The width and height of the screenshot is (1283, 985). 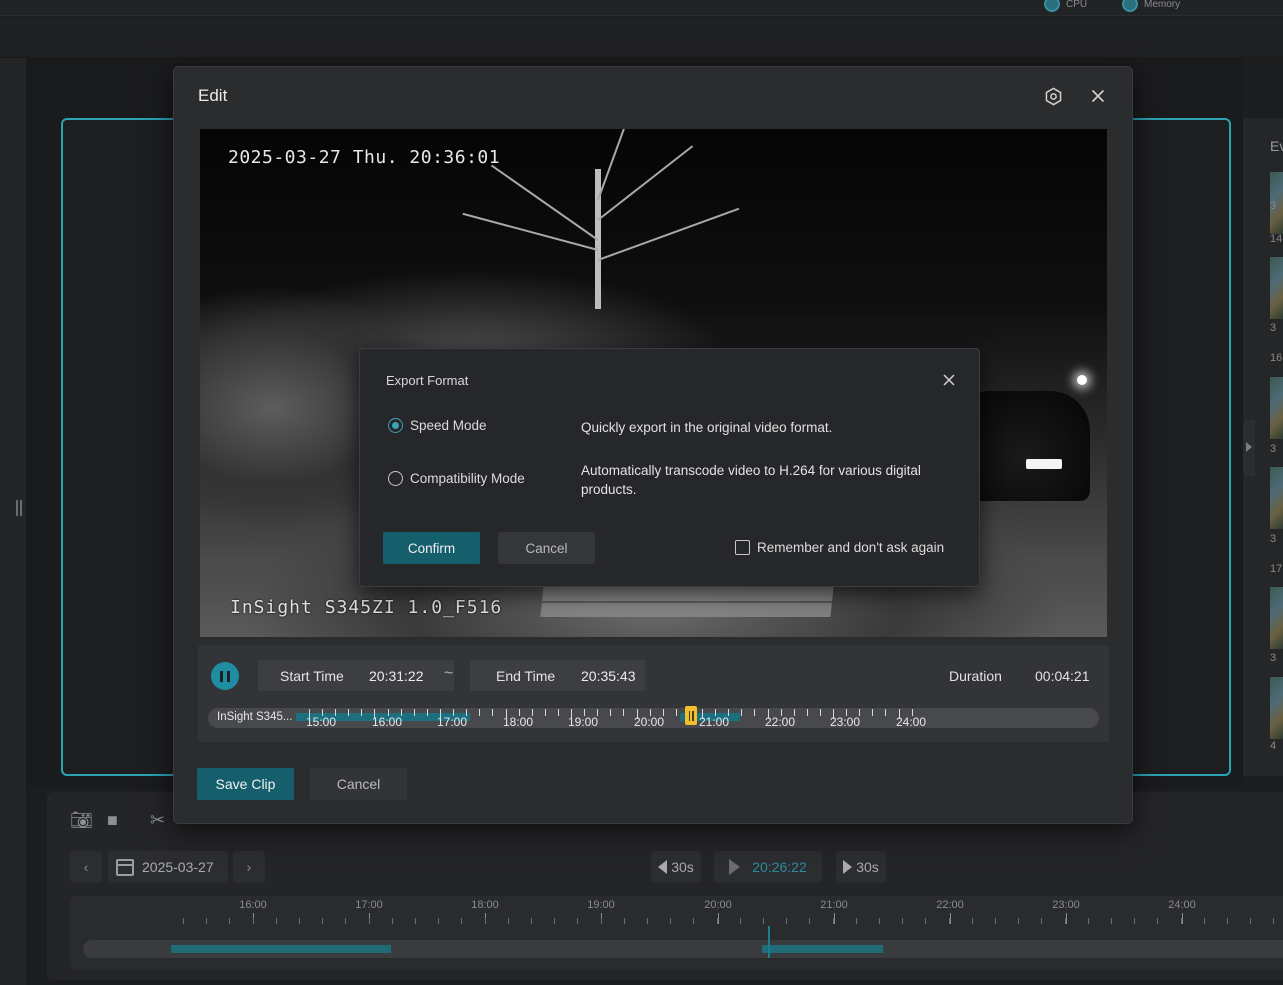 I want to click on timeline-hour-label: 24:00, so click(x=1182, y=905).